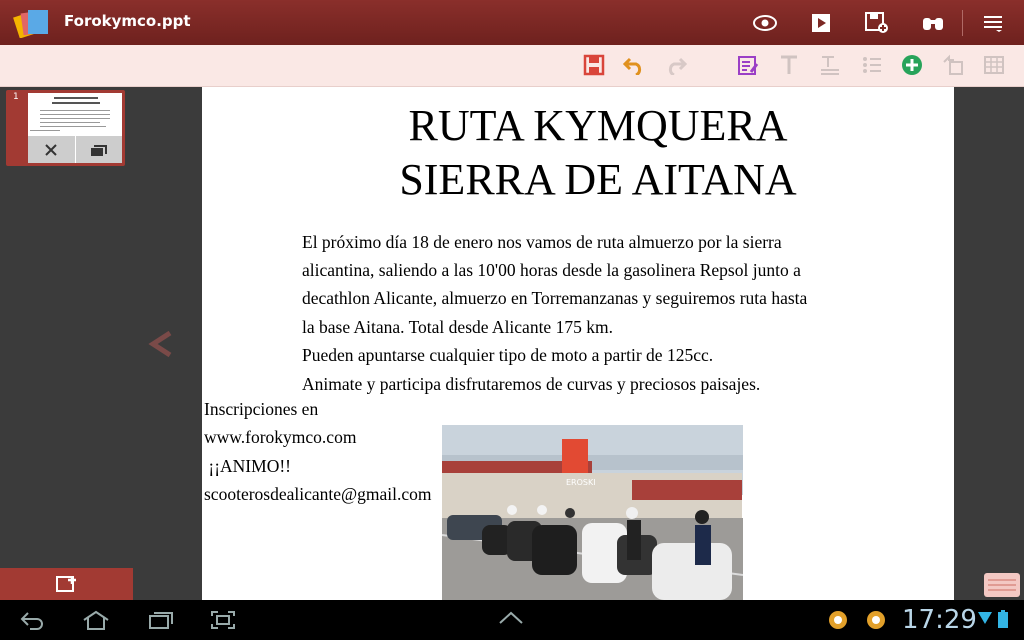  I want to click on add-slide-icon, so click(65, 584).